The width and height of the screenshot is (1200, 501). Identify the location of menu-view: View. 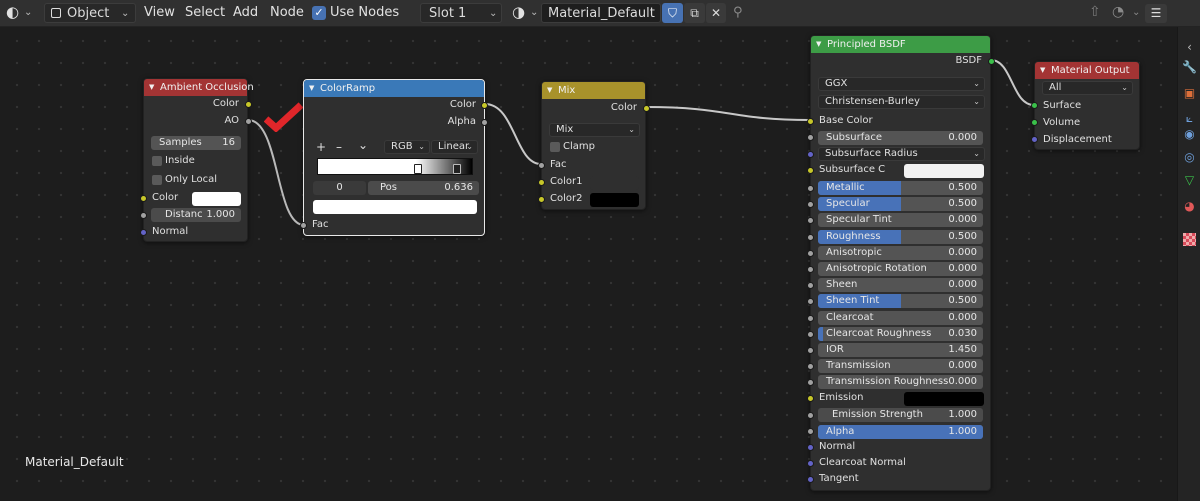
(159, 13).